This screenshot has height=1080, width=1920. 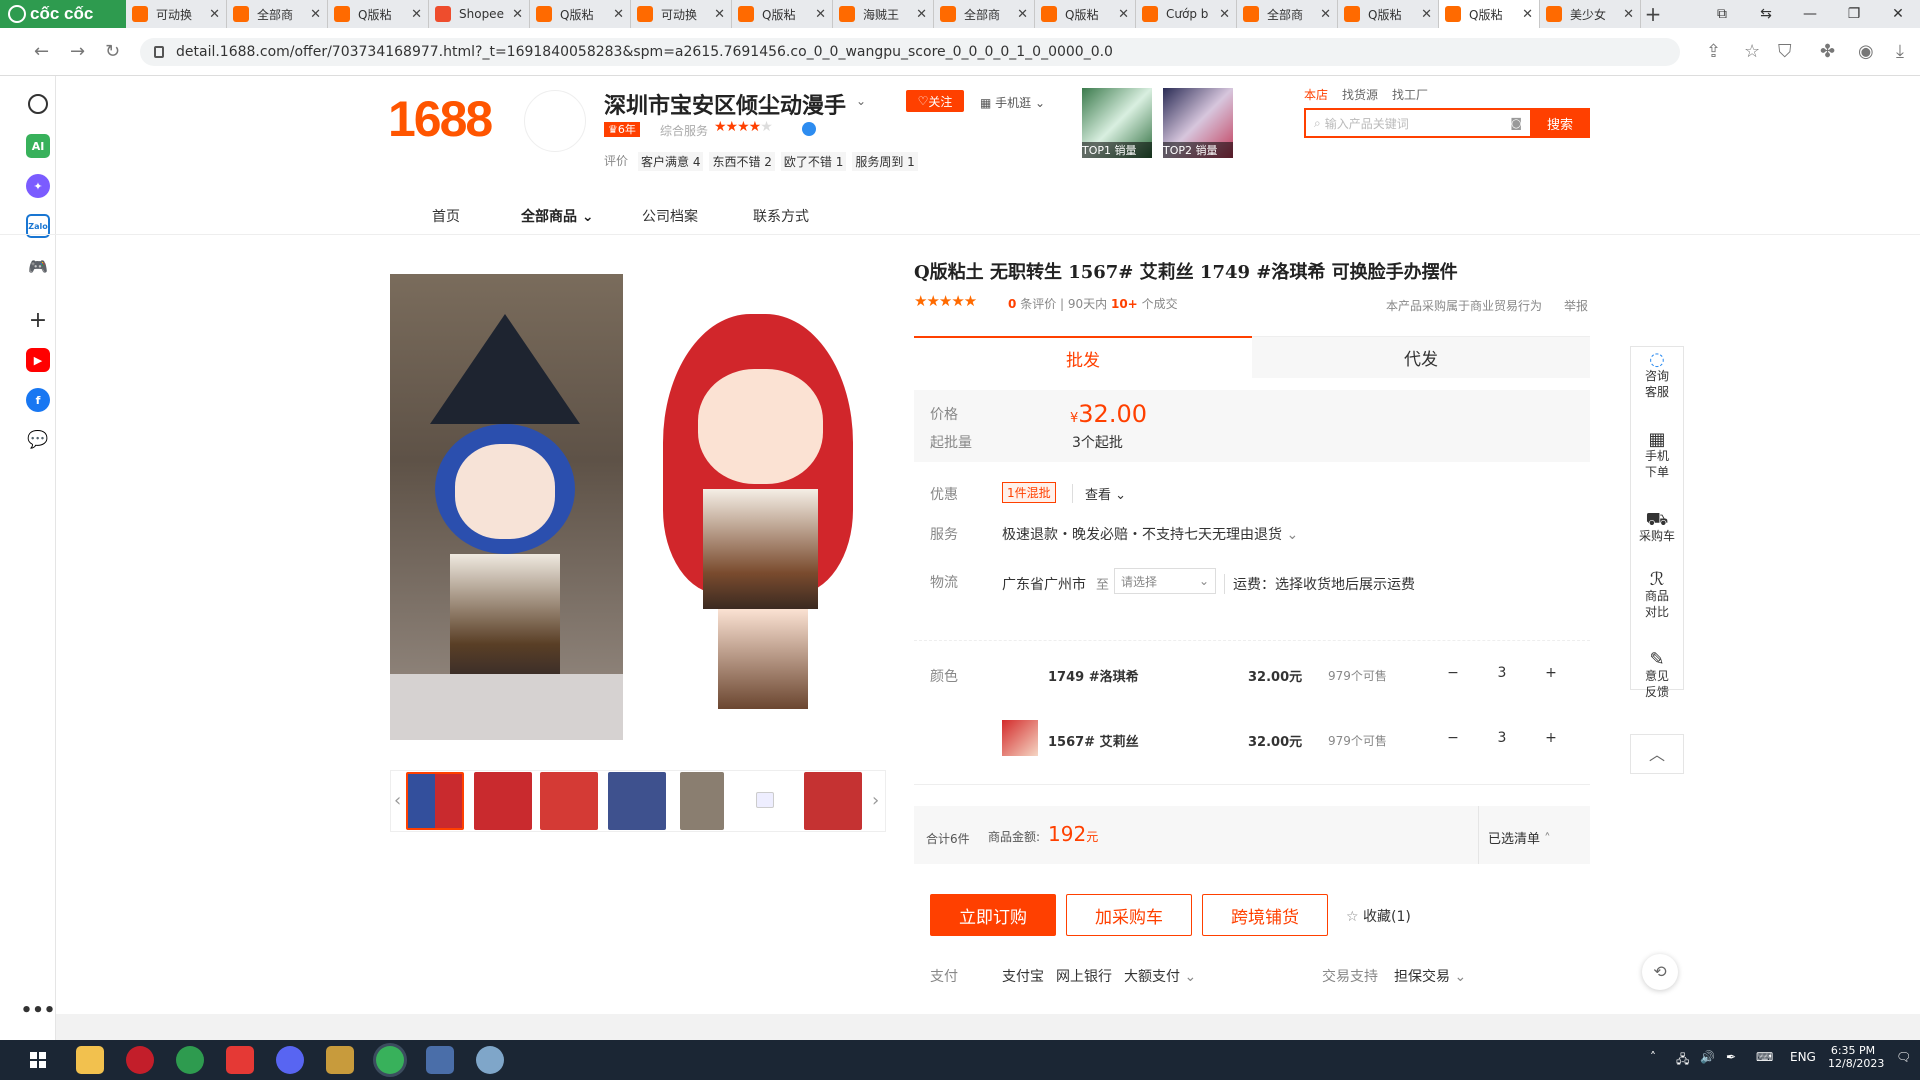 What do you see at coordinates (77, 51) in the screenshot?
I see `forward-arrow-icon: →` at bounding box center [77, 51].